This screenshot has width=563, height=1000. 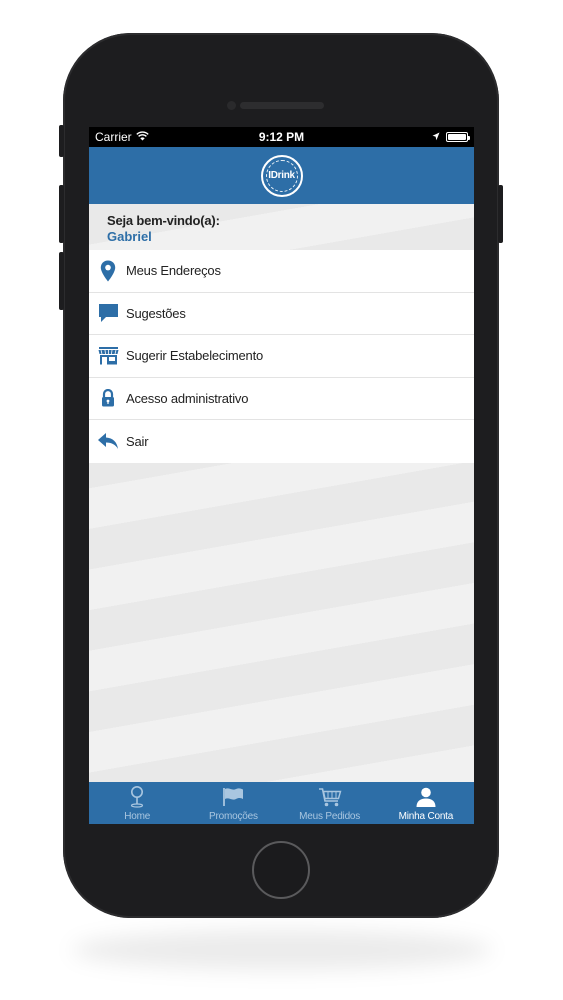 I want to click on menu-label: Sugestões, so click(x=156, y=313).